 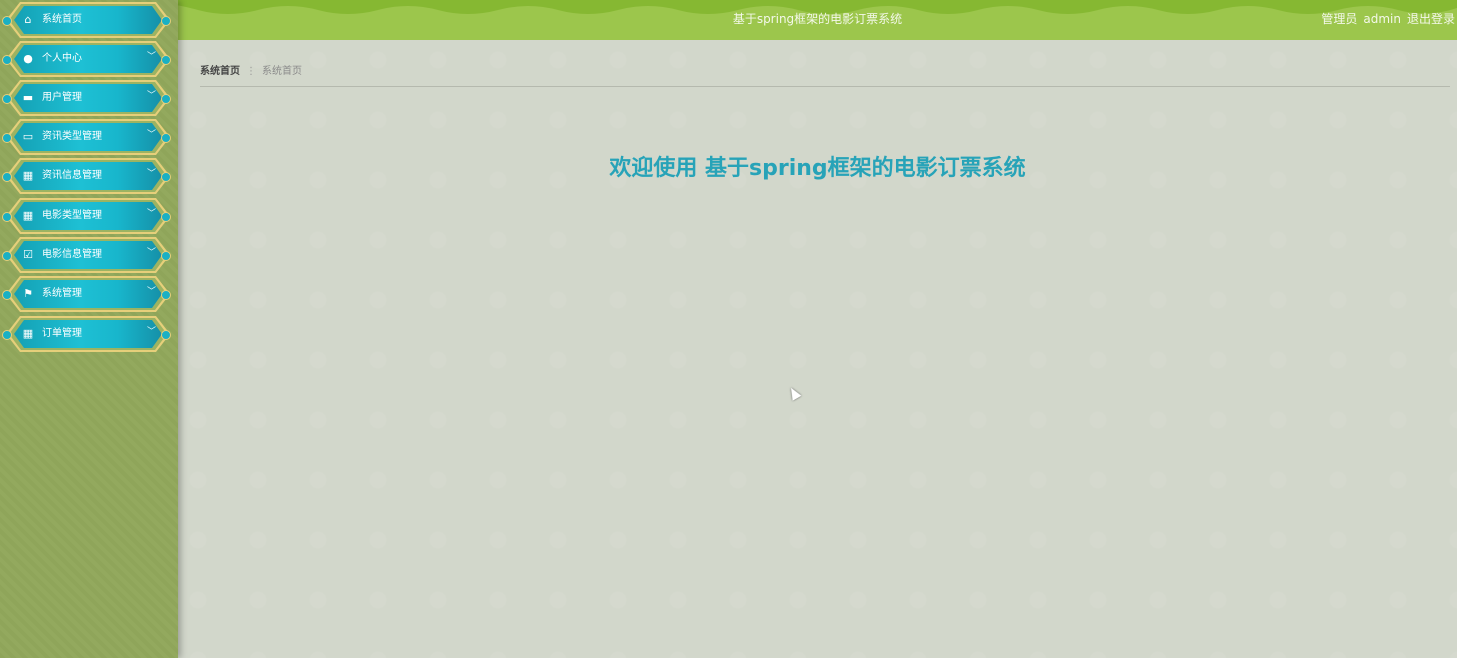 I want to click on sidebar-item-label: 用户管理, so click(x=62, y=97).